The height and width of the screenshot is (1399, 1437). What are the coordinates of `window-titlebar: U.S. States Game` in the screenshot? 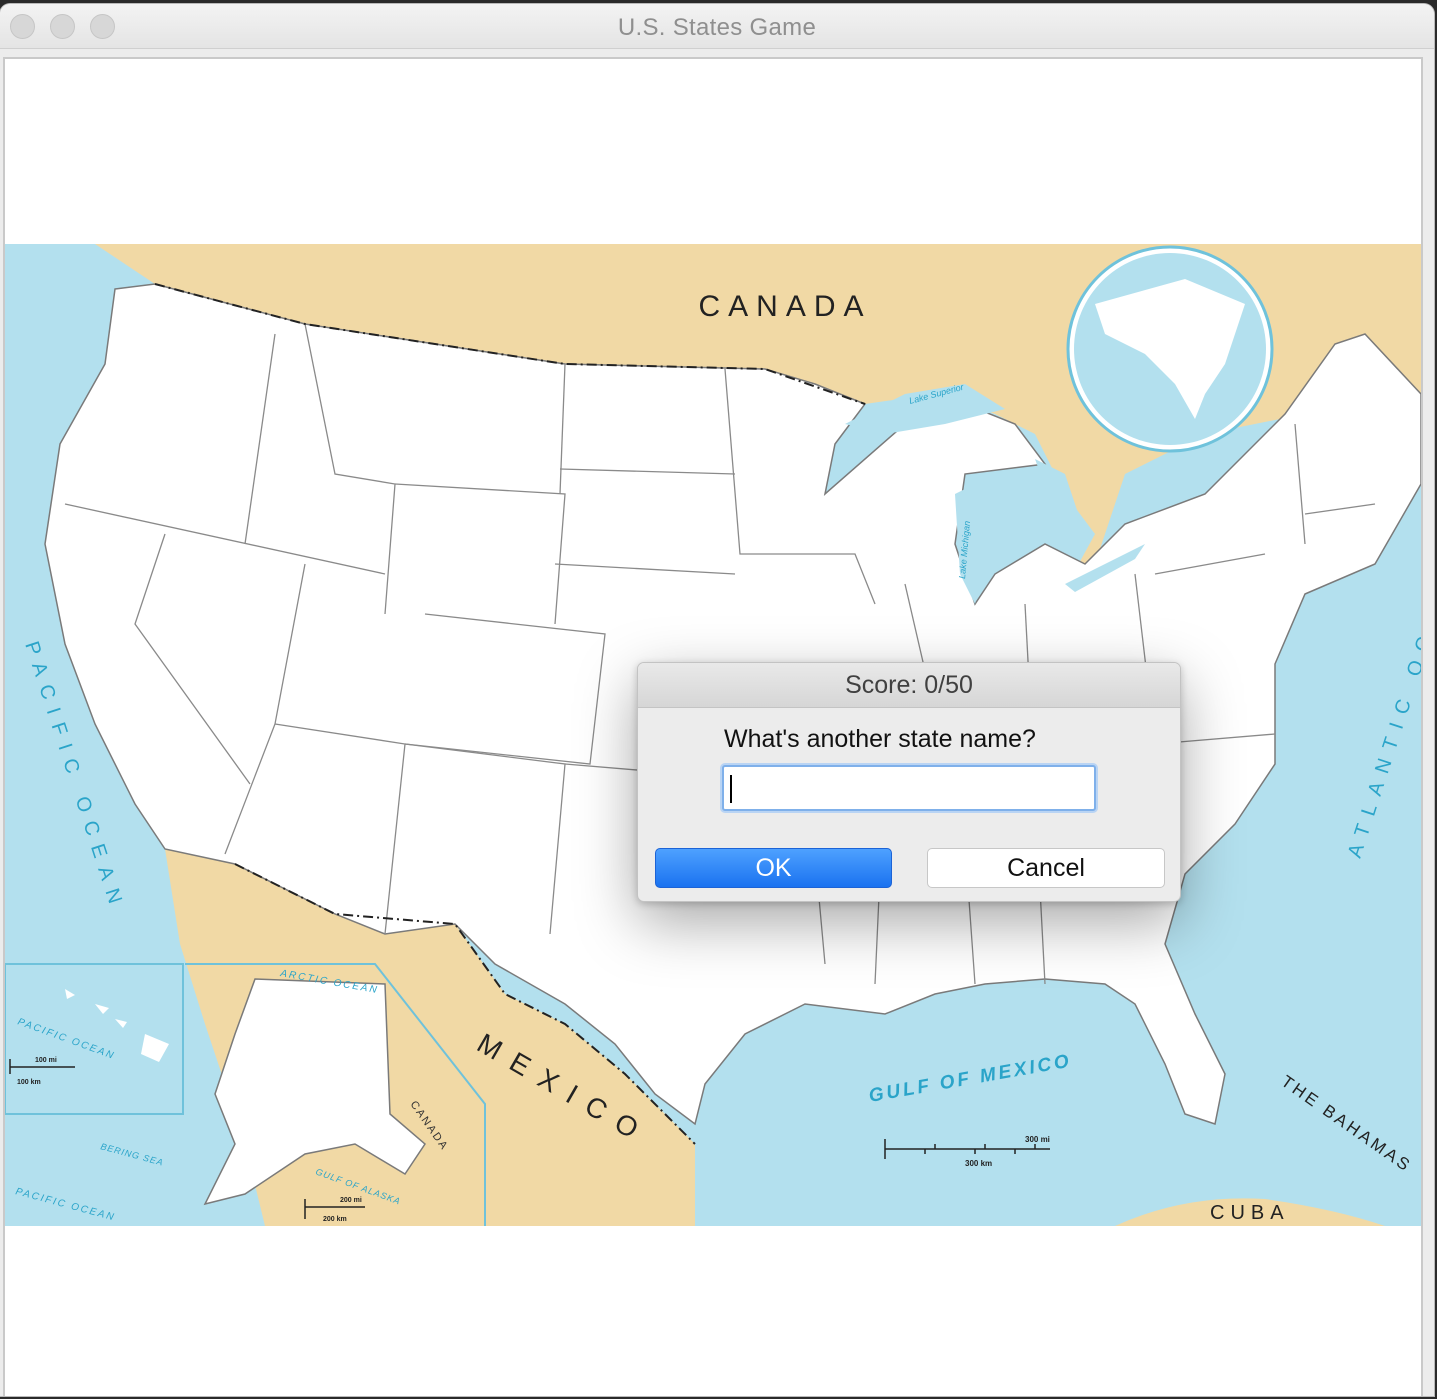 It's located at (717, 26).